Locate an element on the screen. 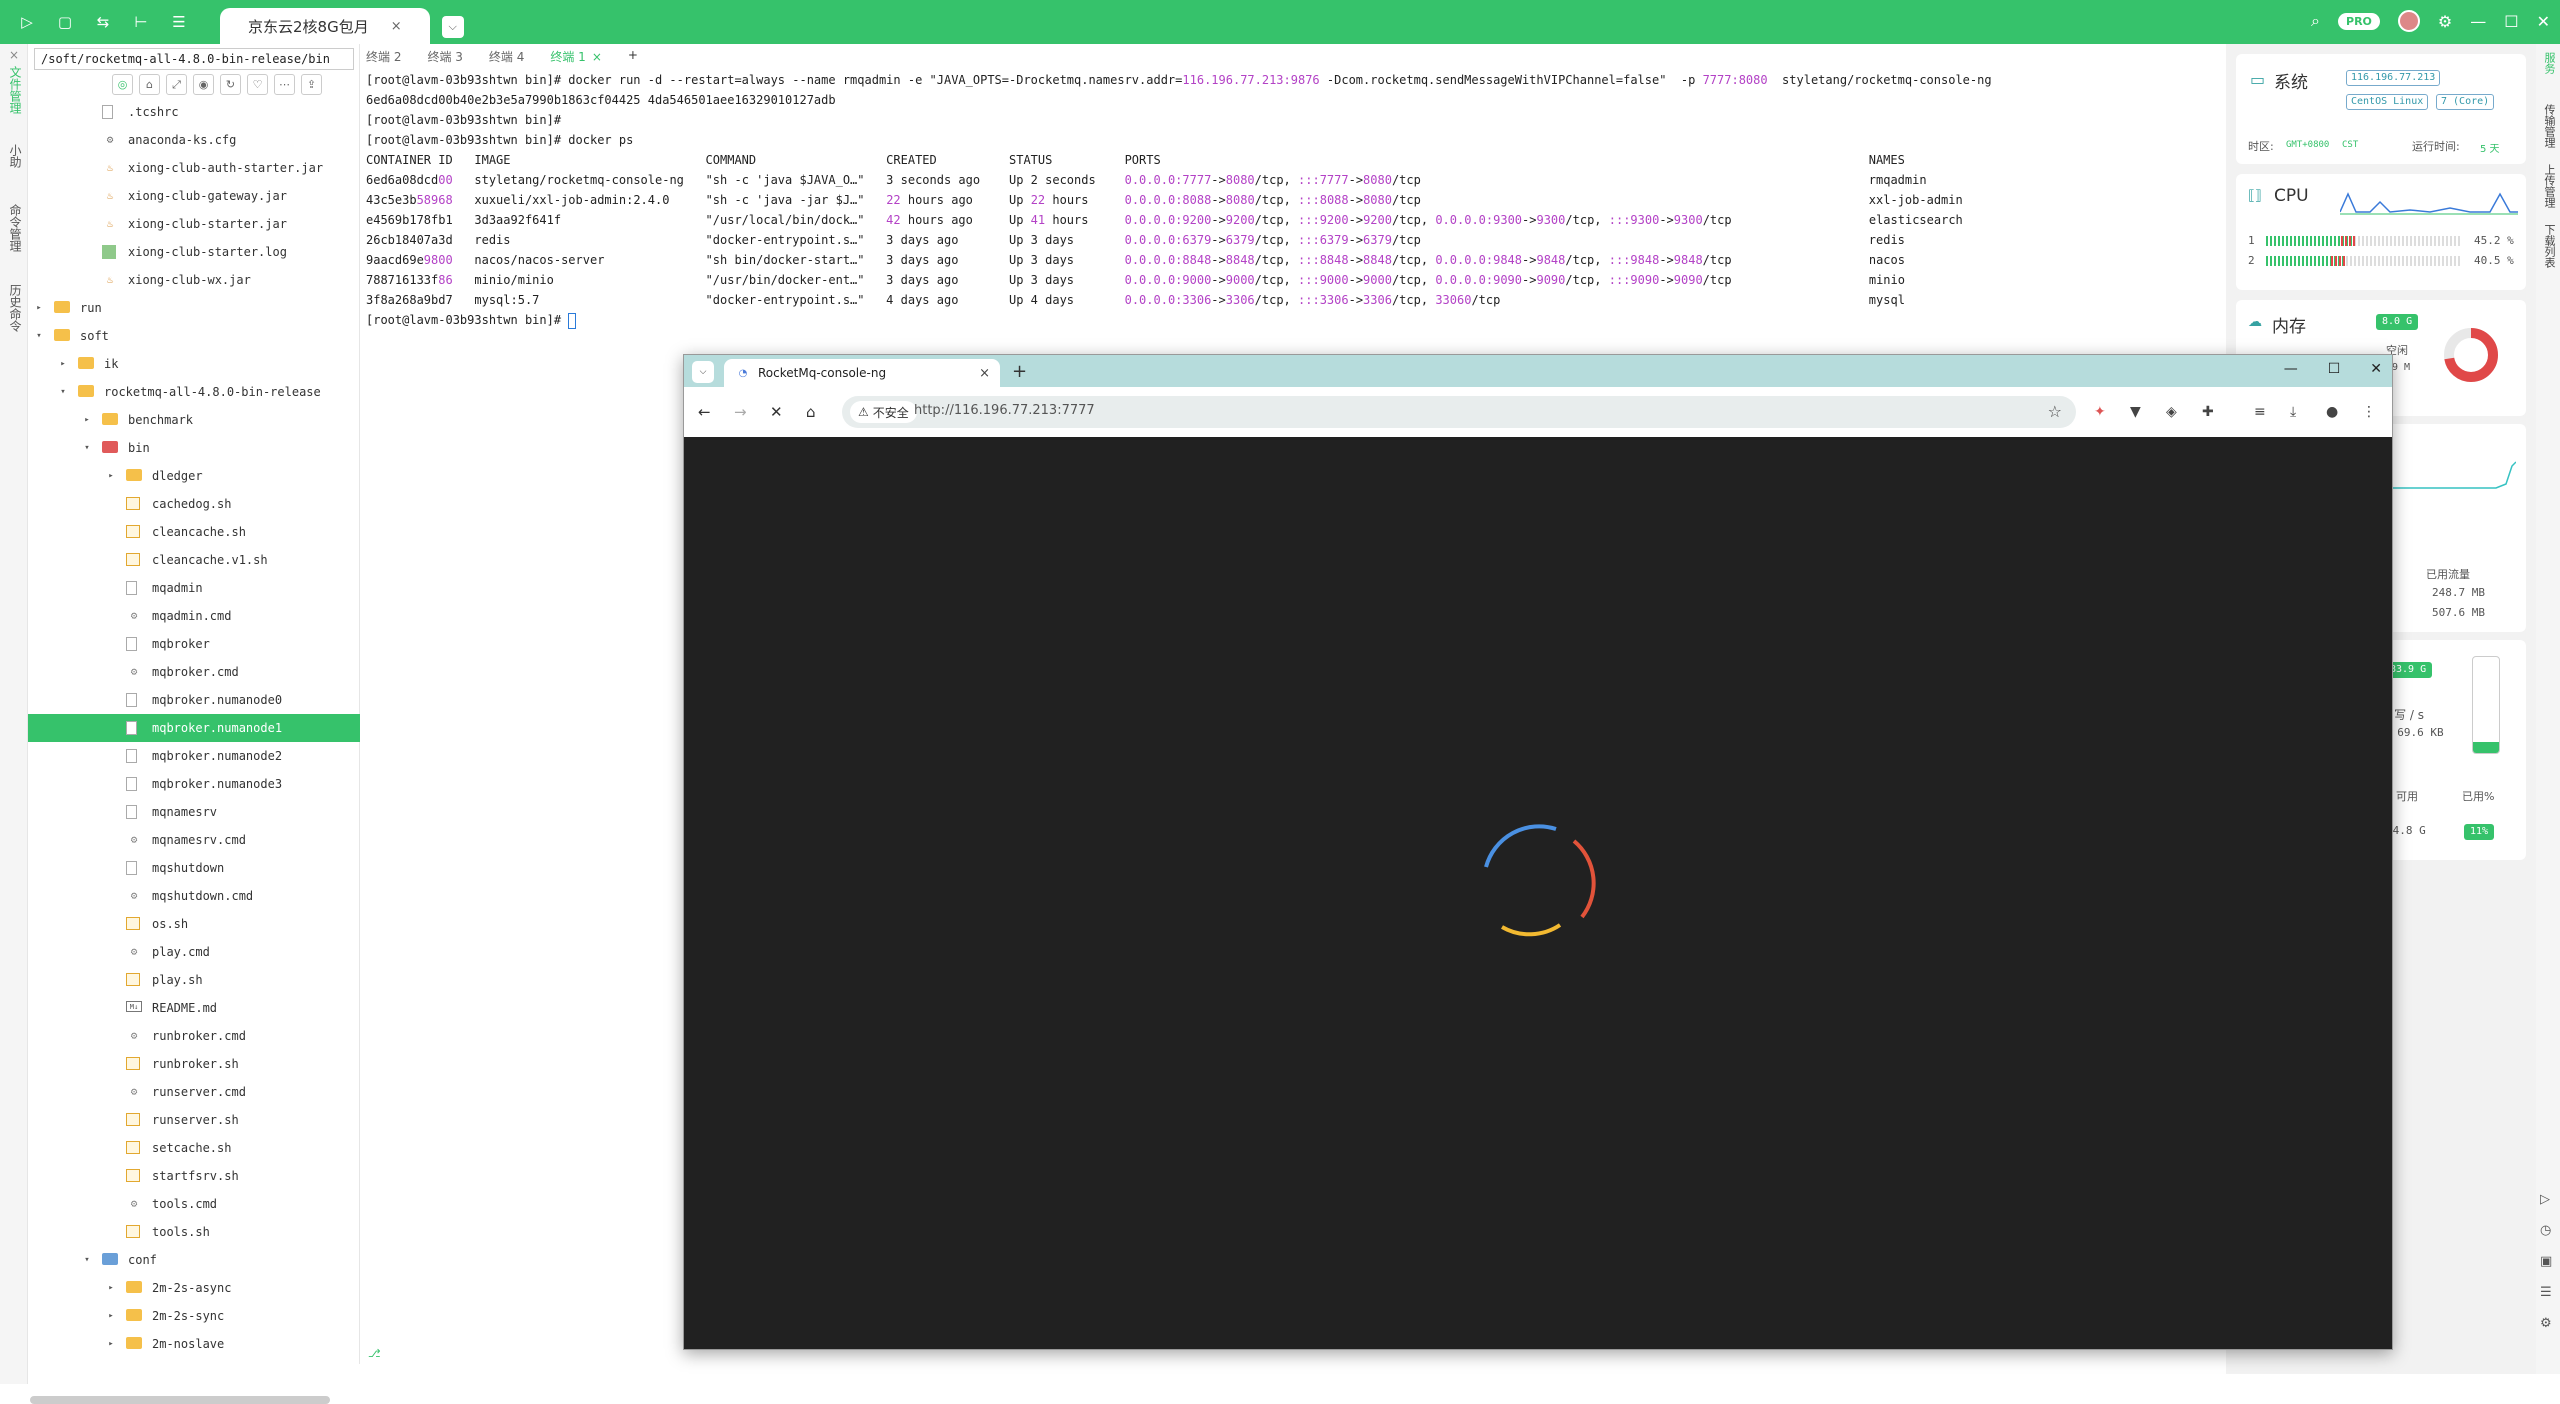 The width and height of the screenshot is (2560, 1404). refresh-icon: ↻ is located at coordinates (230, 84).